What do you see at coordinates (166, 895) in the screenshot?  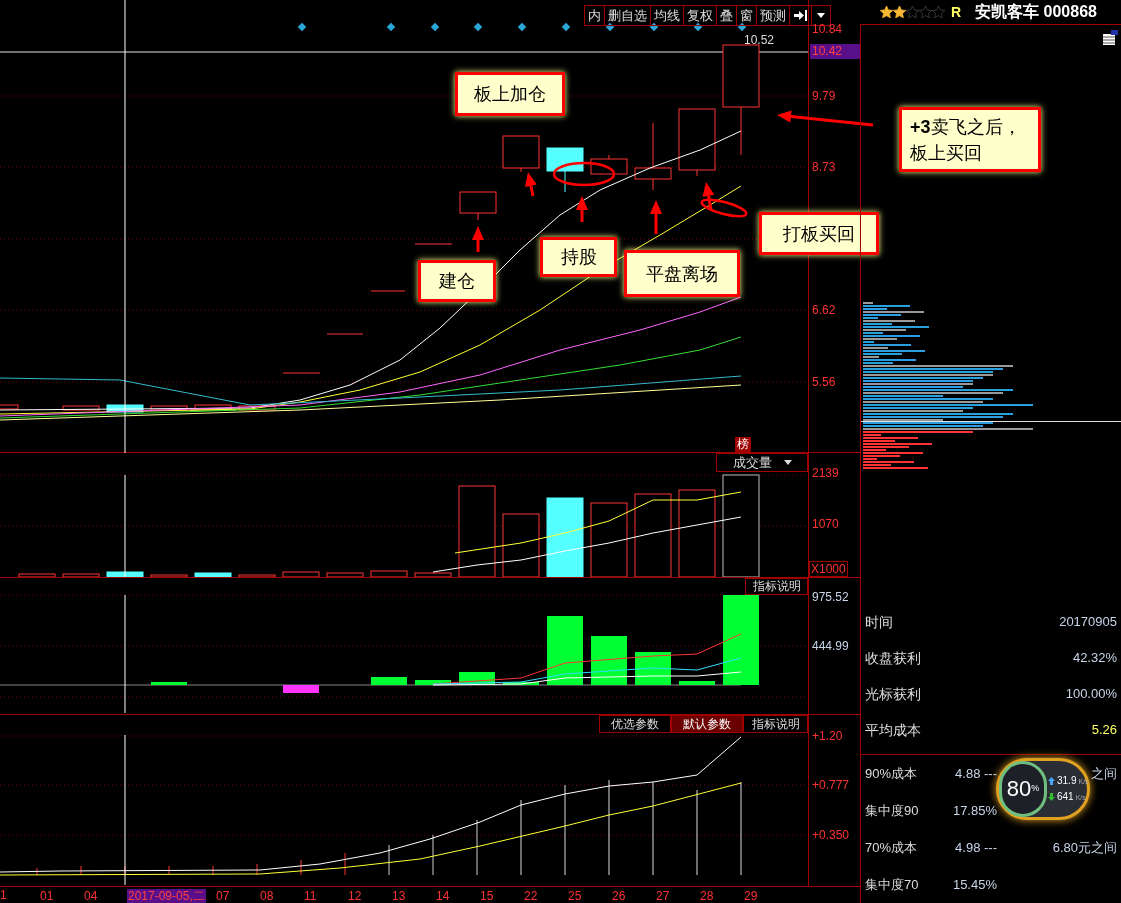 I see `cursor-date-label: 2017-09-05,二` at bounding box center [166, 895].